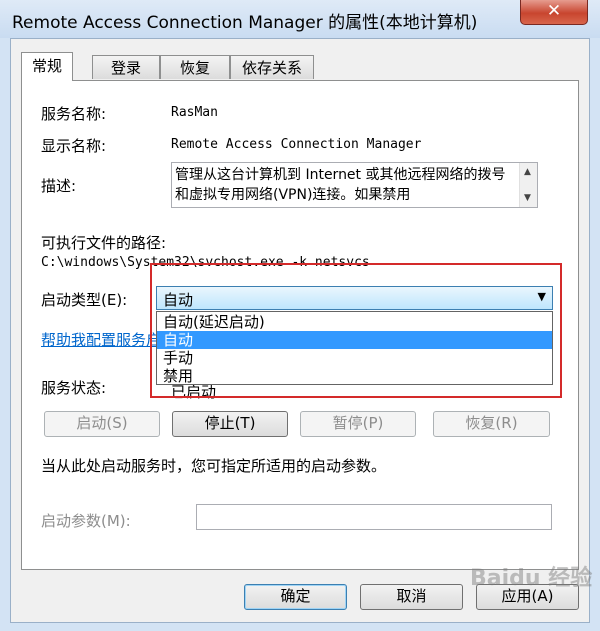 The width and height of the screenshot is (600, 631). Describe the element at coordinates (74, 146) in the screenshot. I see `display-name-label: 显示名称:` at that location.